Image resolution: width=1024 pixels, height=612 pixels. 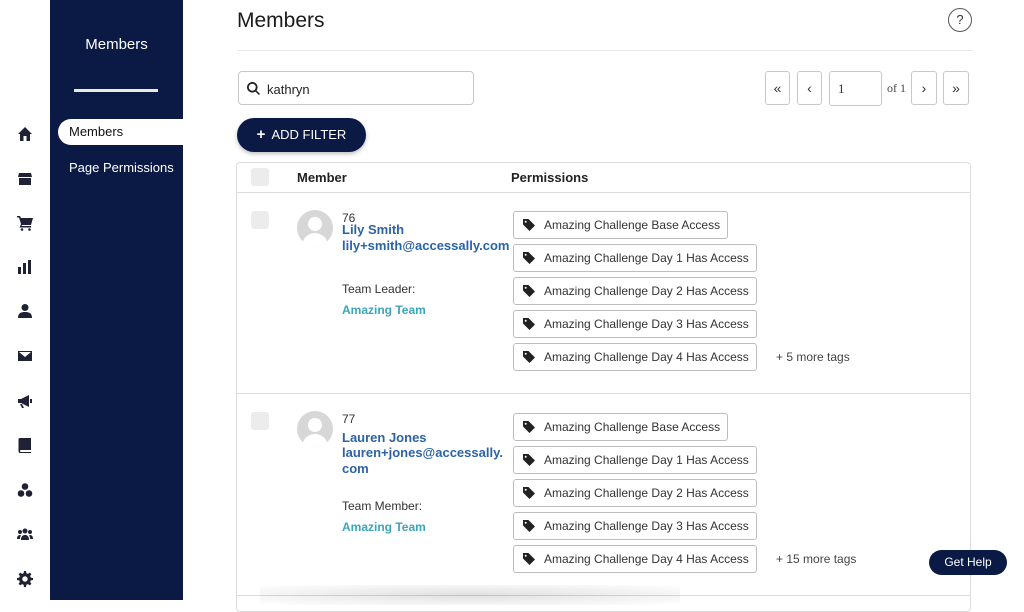 What do you see at coordinates (550, 177) in the screenshot?
I see `column-header-permissions: Permissions` at bounding box center [550, 177].